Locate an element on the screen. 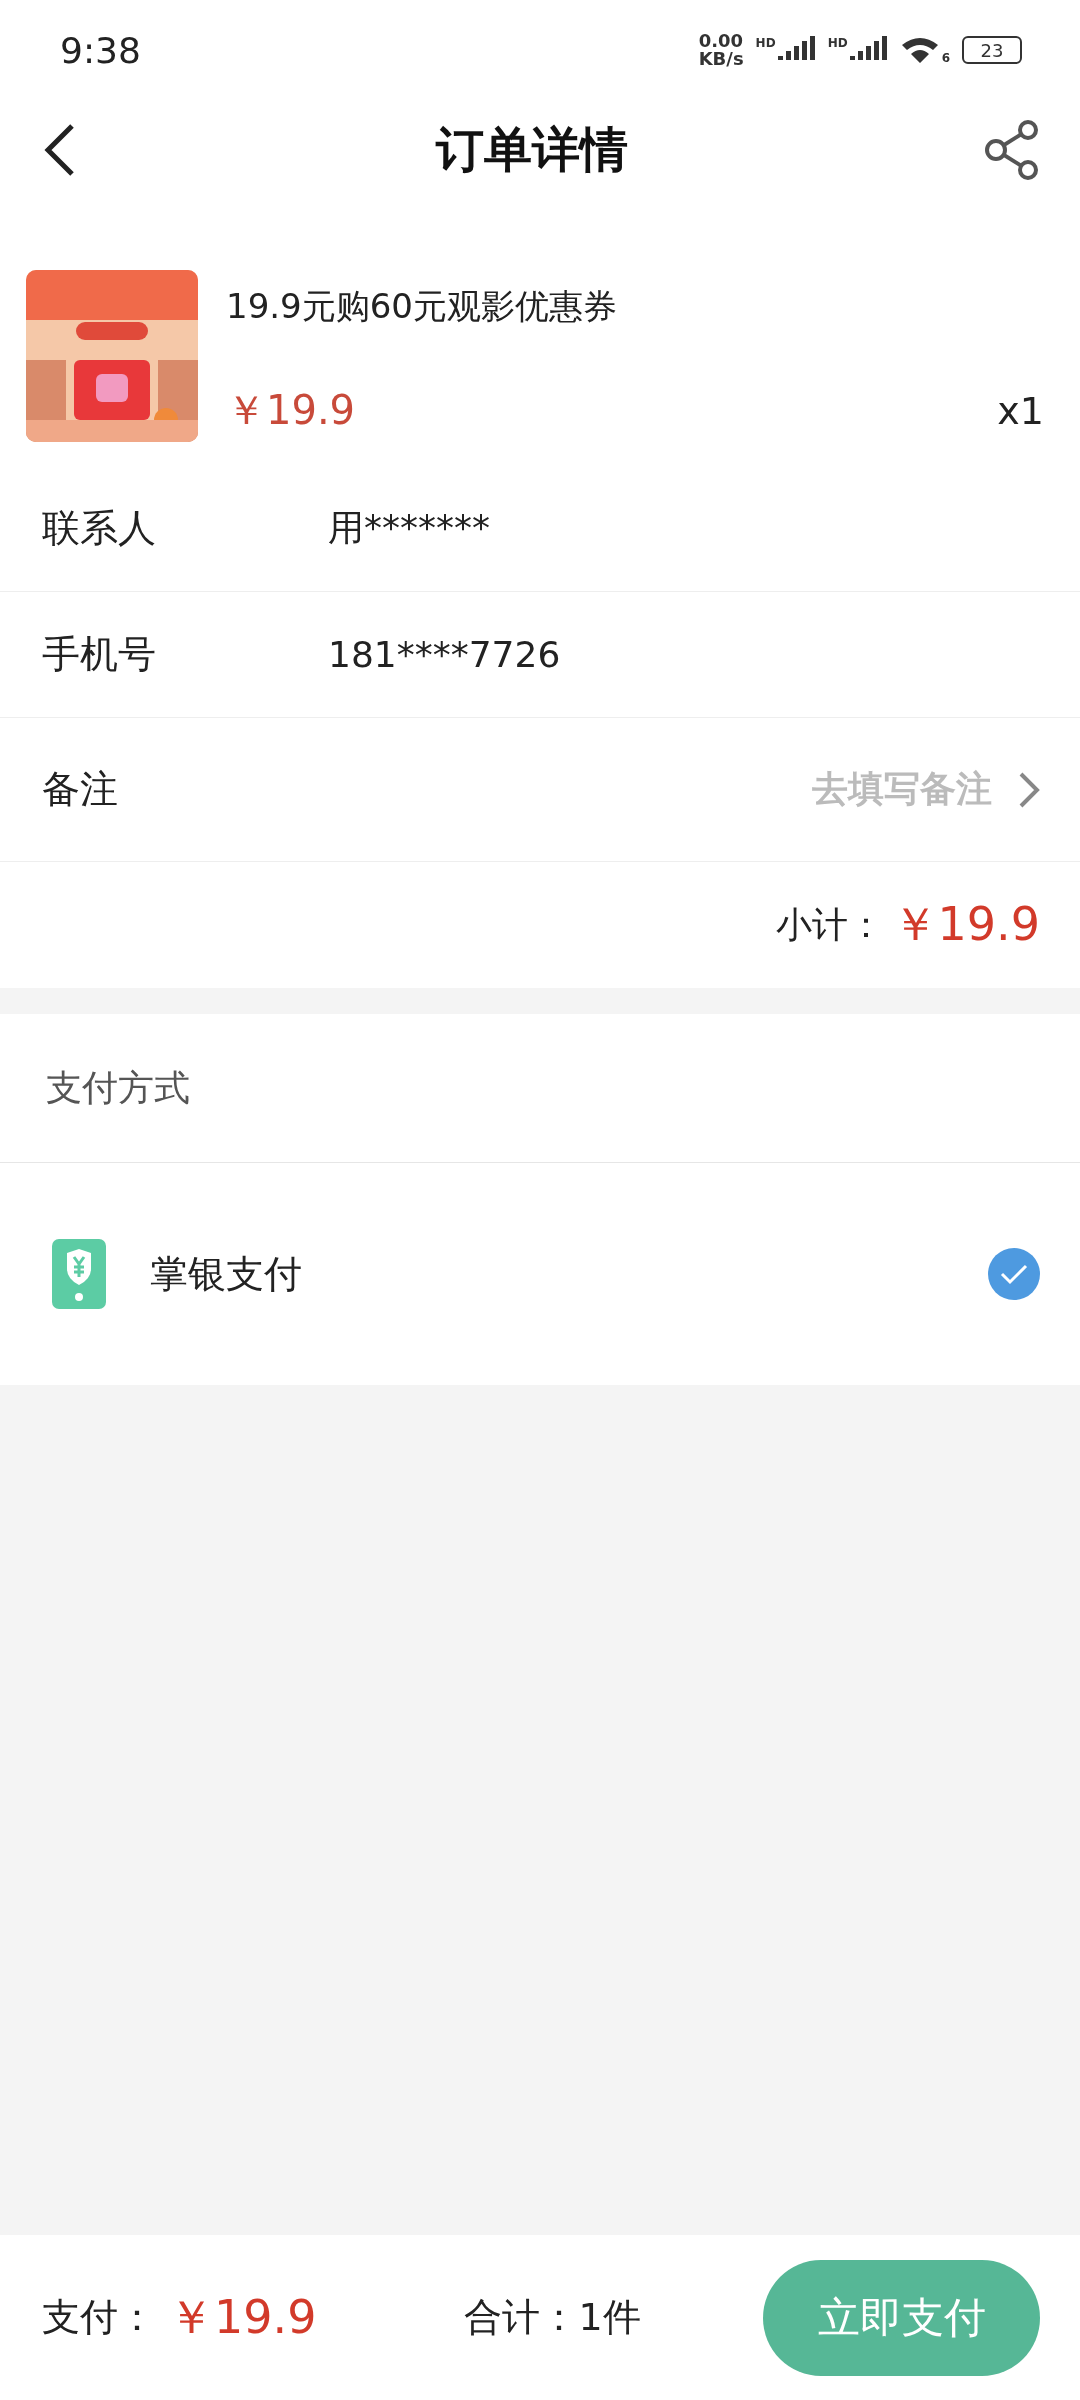 This screenshot has height=2400, width=1080. pay-amount: ￥19.9 is located at coordinates (242, 2317).